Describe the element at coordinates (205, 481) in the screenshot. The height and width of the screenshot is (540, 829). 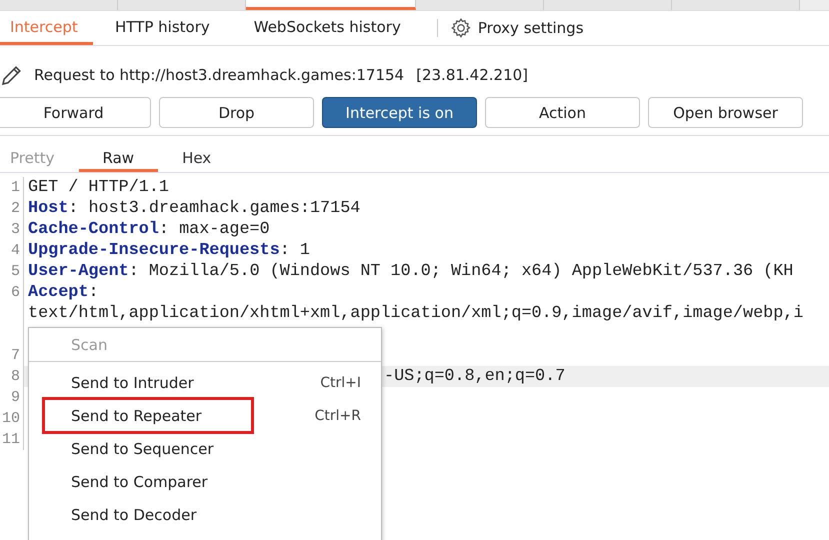
I see `menu-item: Send to Comparer` at that location.